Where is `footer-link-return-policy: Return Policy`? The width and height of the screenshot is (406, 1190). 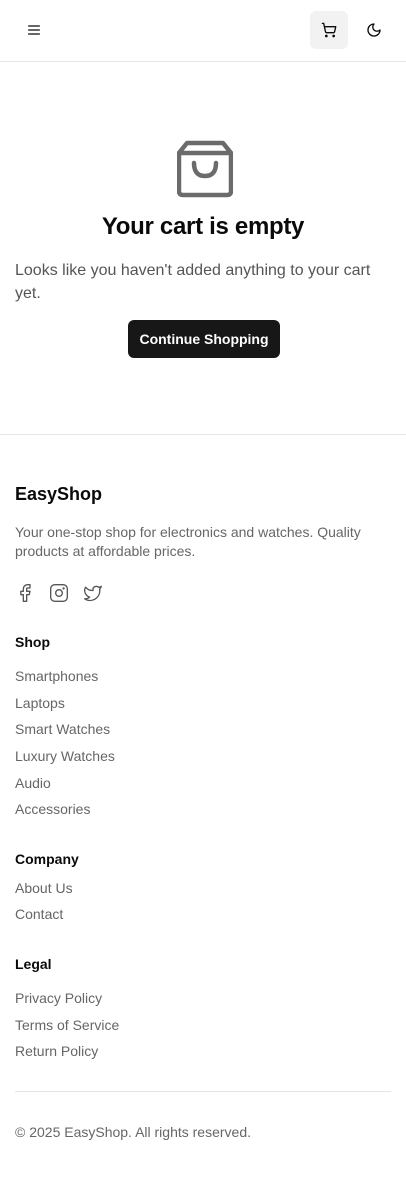
footer-link-return-policy: Return Policy is located at coordinates (56, 1051).